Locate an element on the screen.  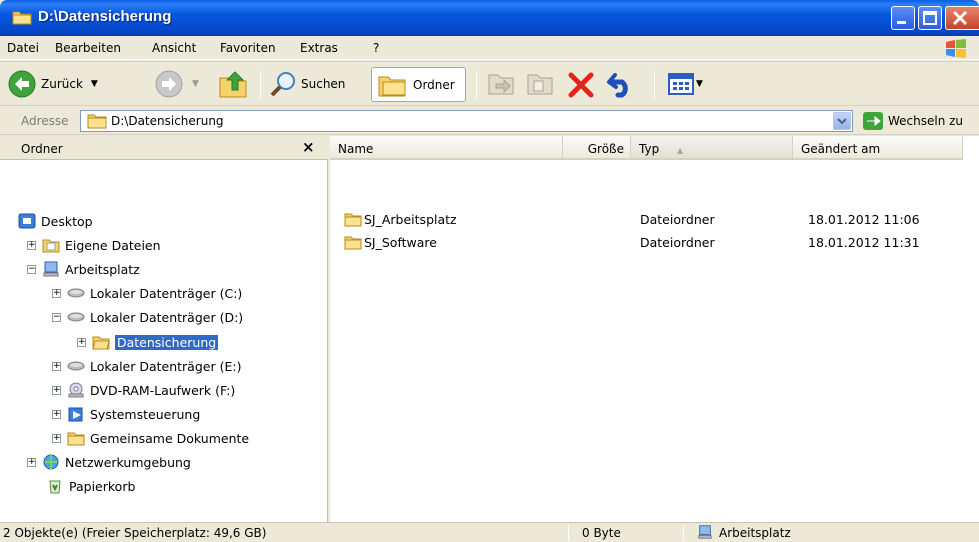
tree-item-datensicherung: + Datensicherung is located at coordinates (148, 342).